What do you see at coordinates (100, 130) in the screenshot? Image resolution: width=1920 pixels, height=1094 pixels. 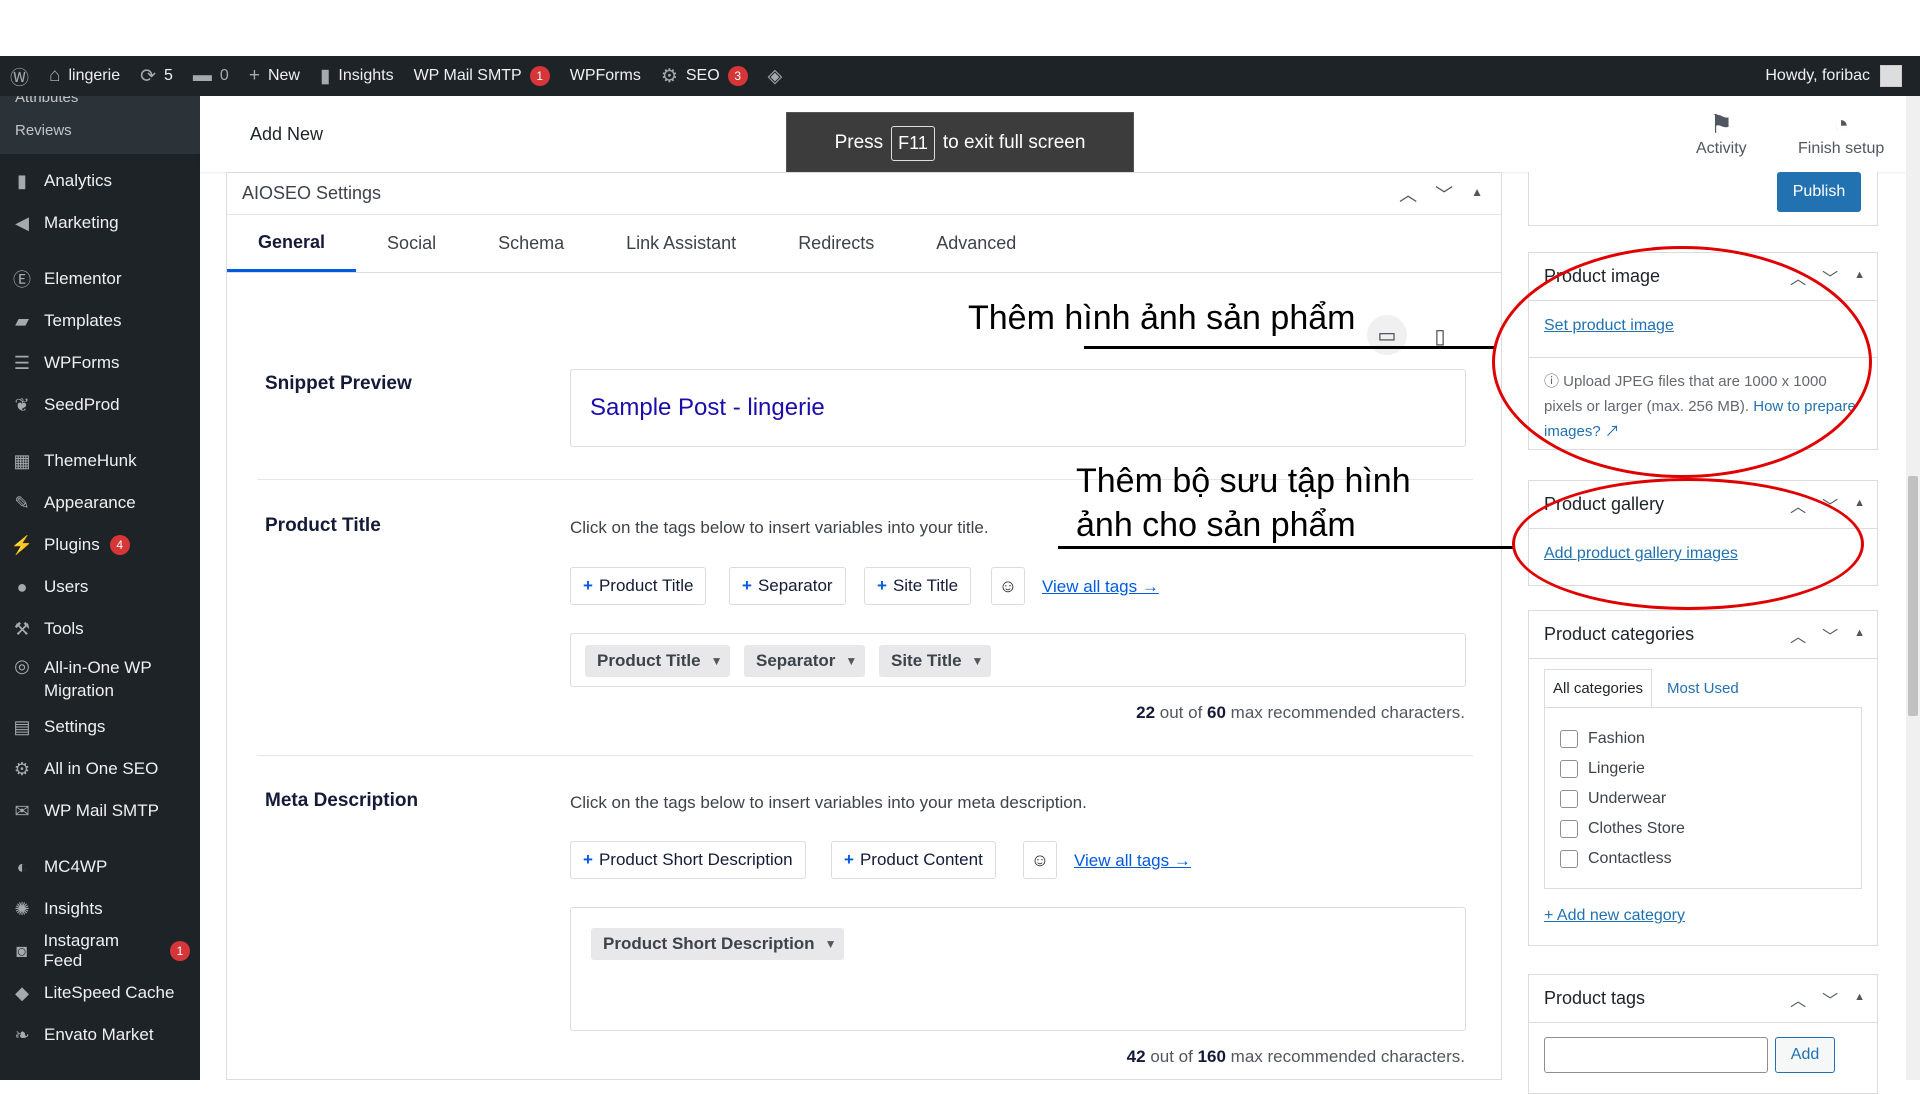 I see `sidebar-sub-reviews: Reviews` at bounding box center [100, 130].